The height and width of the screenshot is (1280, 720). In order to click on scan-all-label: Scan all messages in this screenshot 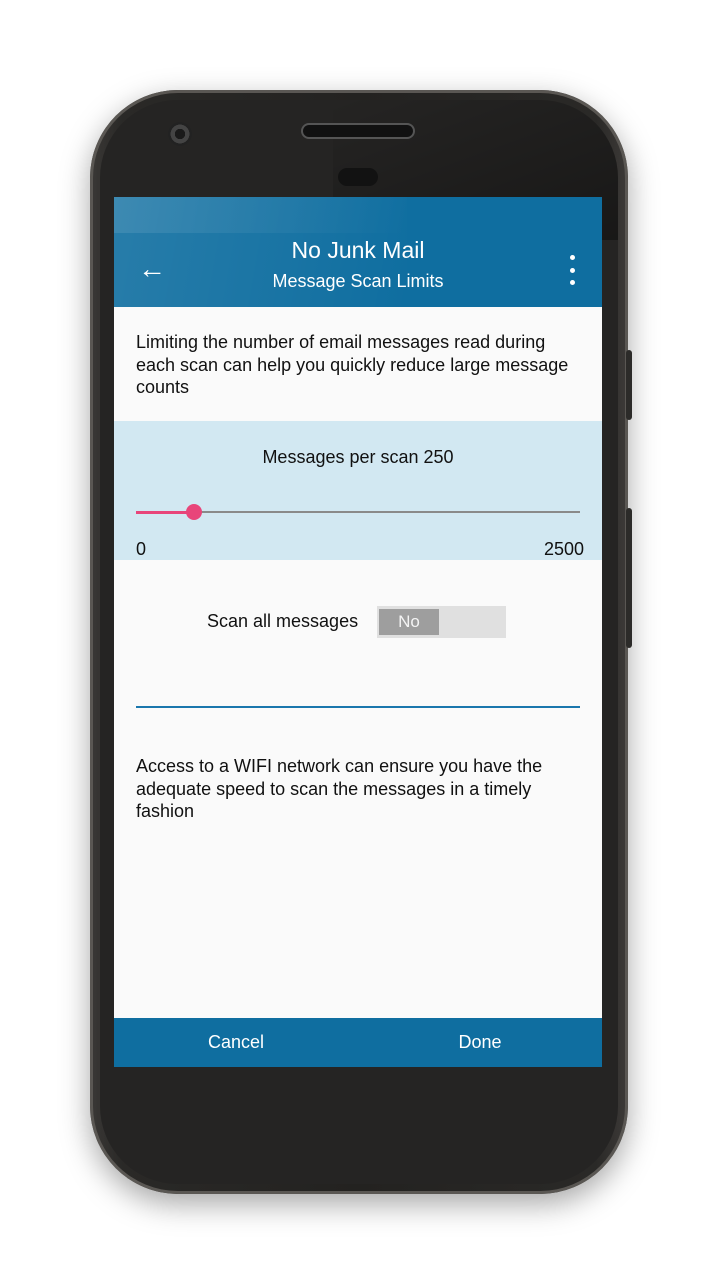, I will do `click(283, 621)`.